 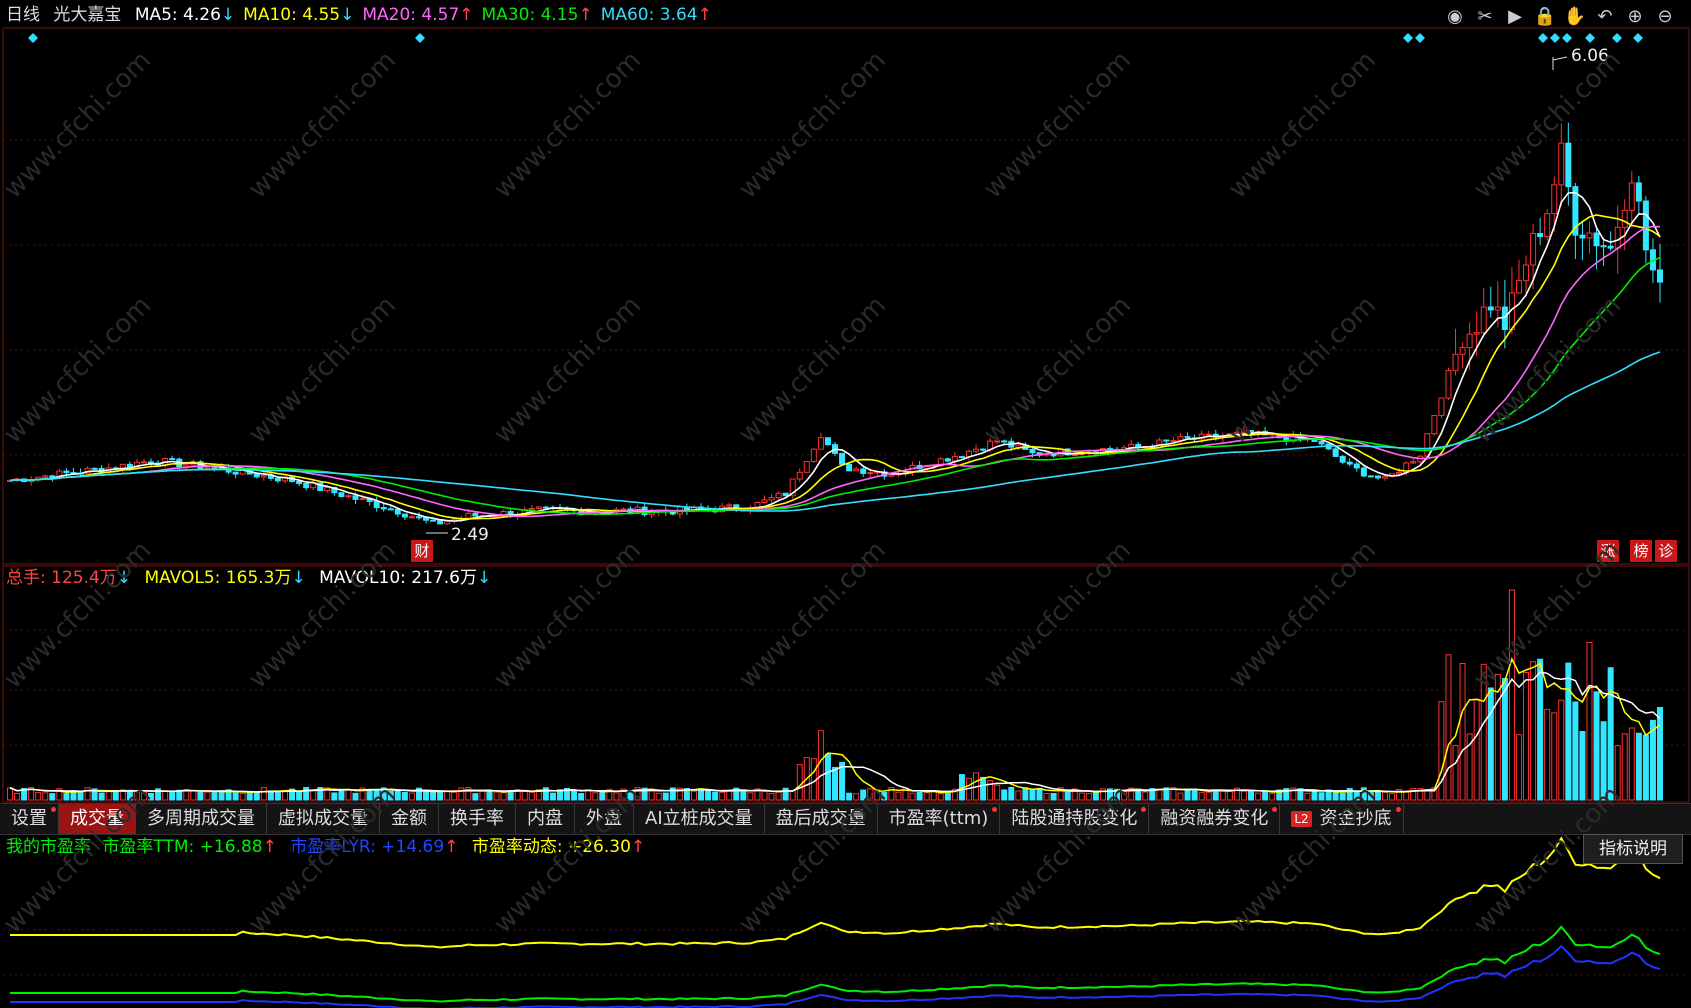 I want to click on pe-ttm-label: 市盈率TTM: +16.88↑, so click(x=189, y=847).